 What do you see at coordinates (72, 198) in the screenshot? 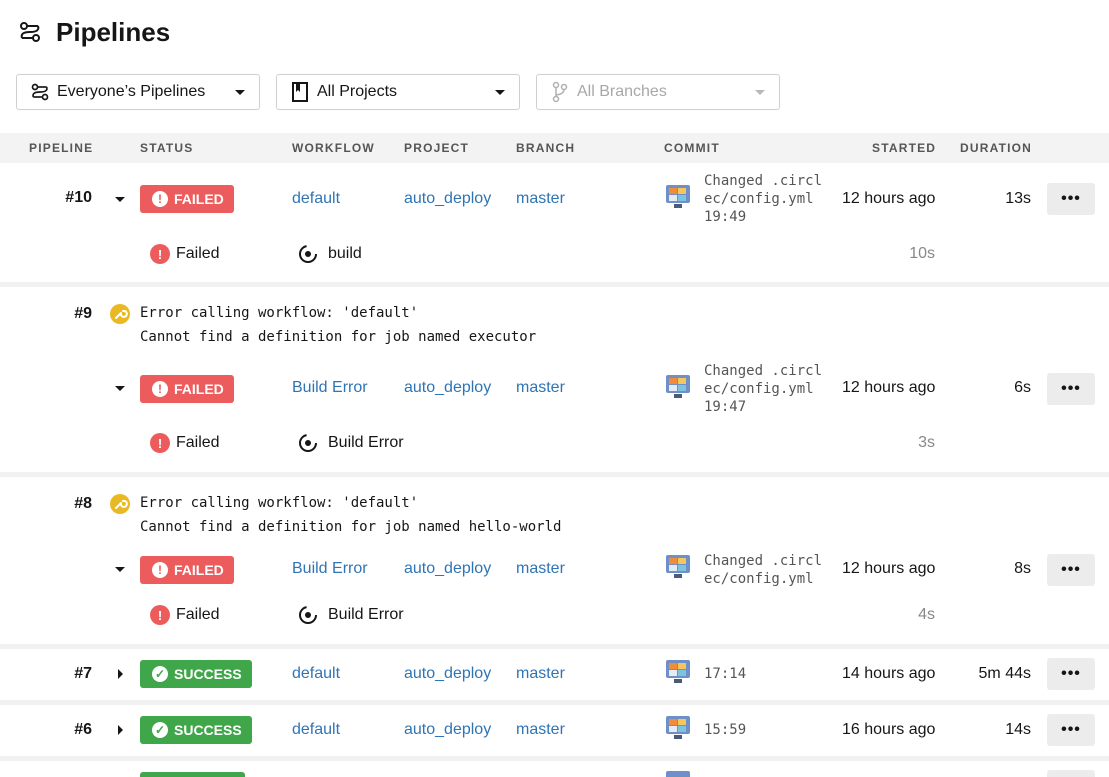
I see `pipeline-number: #10` at bounding box center [72, 198].